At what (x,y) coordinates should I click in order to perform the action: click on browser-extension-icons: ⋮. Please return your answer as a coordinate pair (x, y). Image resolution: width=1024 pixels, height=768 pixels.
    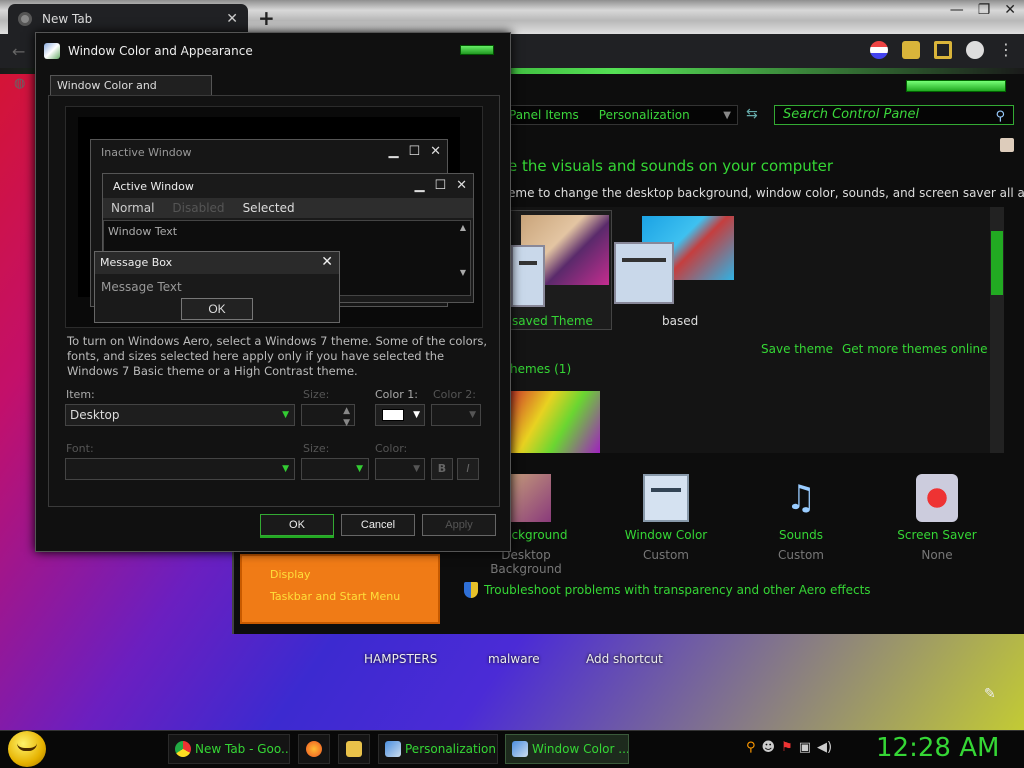
    Looking at the image, I should click on (942, 49).